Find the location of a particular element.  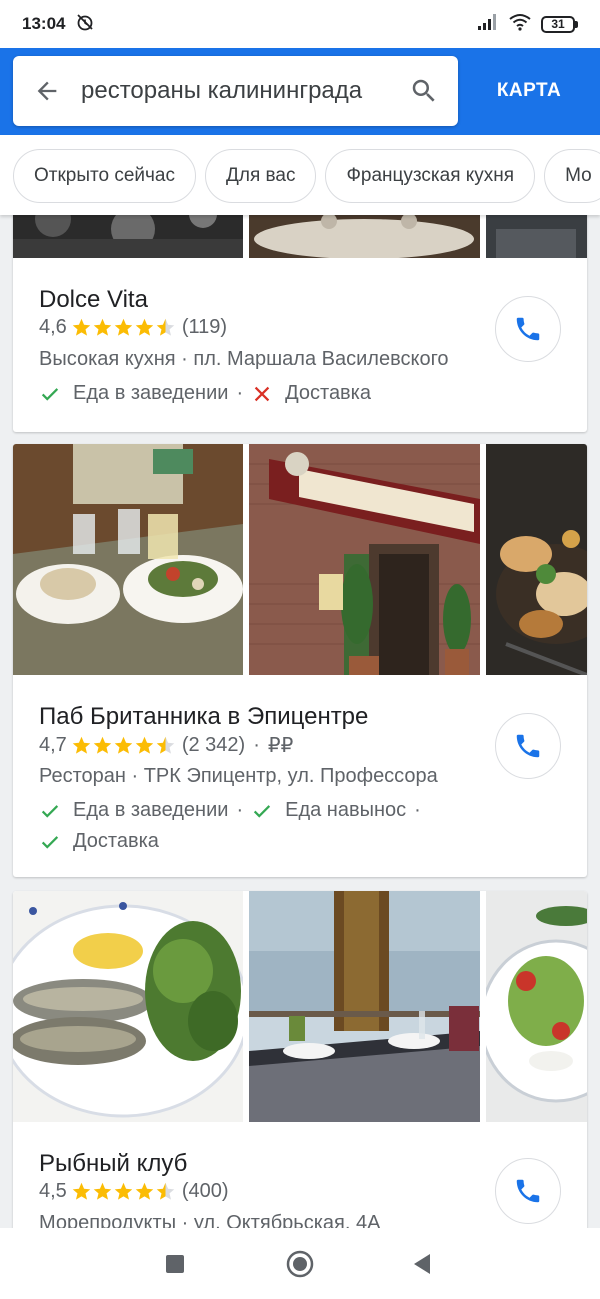

services-line: Доставка is located at coordinates (99, 841).